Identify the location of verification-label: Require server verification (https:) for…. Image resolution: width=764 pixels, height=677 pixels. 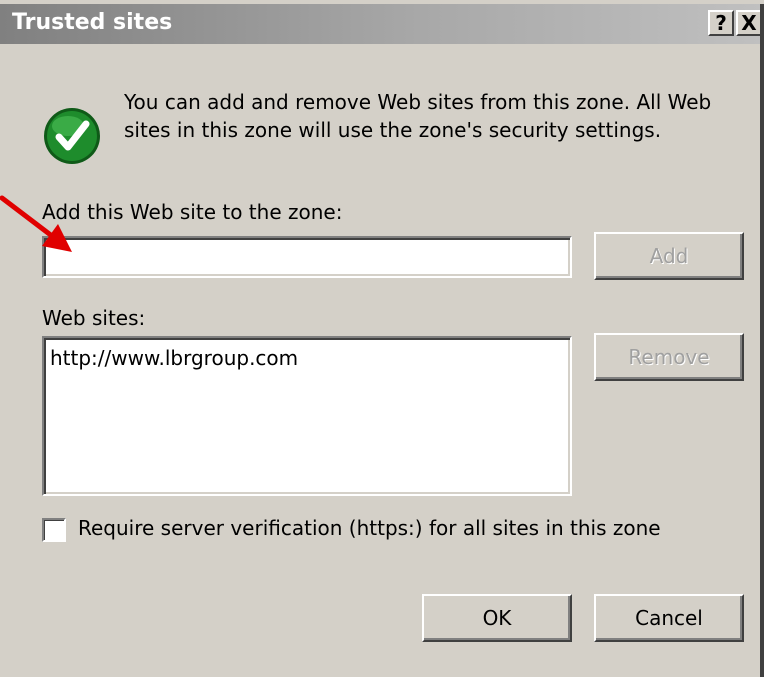
(369, 528).